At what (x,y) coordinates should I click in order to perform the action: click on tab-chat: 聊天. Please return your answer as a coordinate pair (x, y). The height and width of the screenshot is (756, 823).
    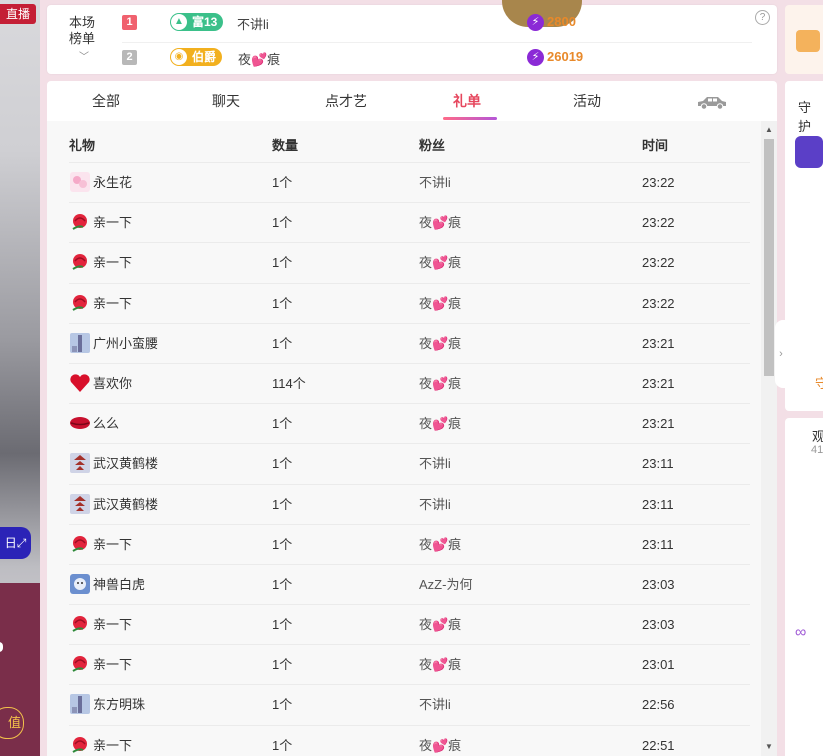
    Looking at the image, I should click on (226, 101).